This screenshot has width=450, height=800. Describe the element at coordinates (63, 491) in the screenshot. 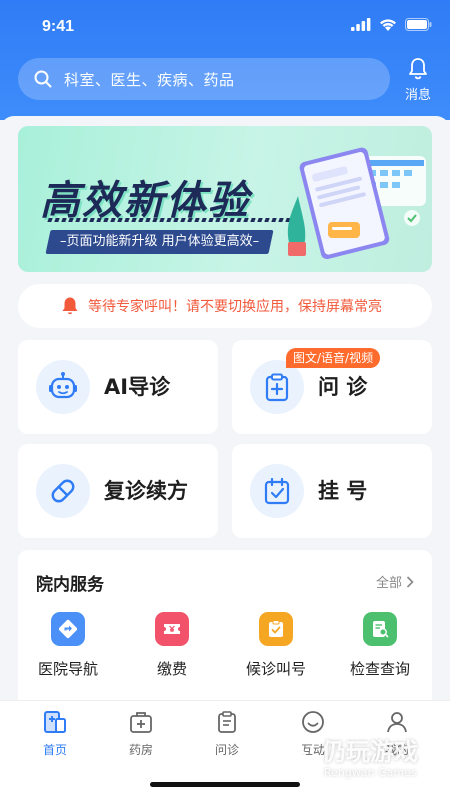

I see `pill-icon` at that location.